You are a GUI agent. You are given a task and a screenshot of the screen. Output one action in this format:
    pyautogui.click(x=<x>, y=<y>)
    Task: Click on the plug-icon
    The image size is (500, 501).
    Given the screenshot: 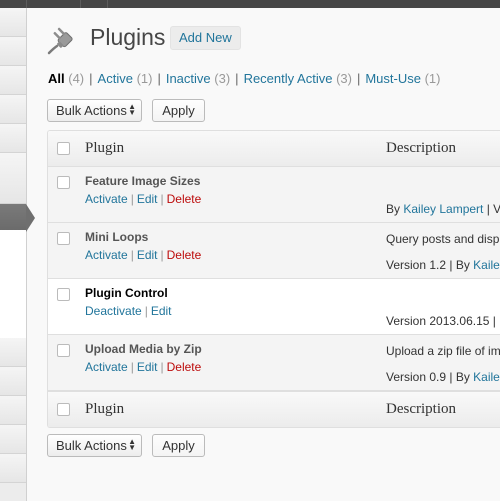 What is the action you would take?
    pyautogui.click(x=63, y=39)
    